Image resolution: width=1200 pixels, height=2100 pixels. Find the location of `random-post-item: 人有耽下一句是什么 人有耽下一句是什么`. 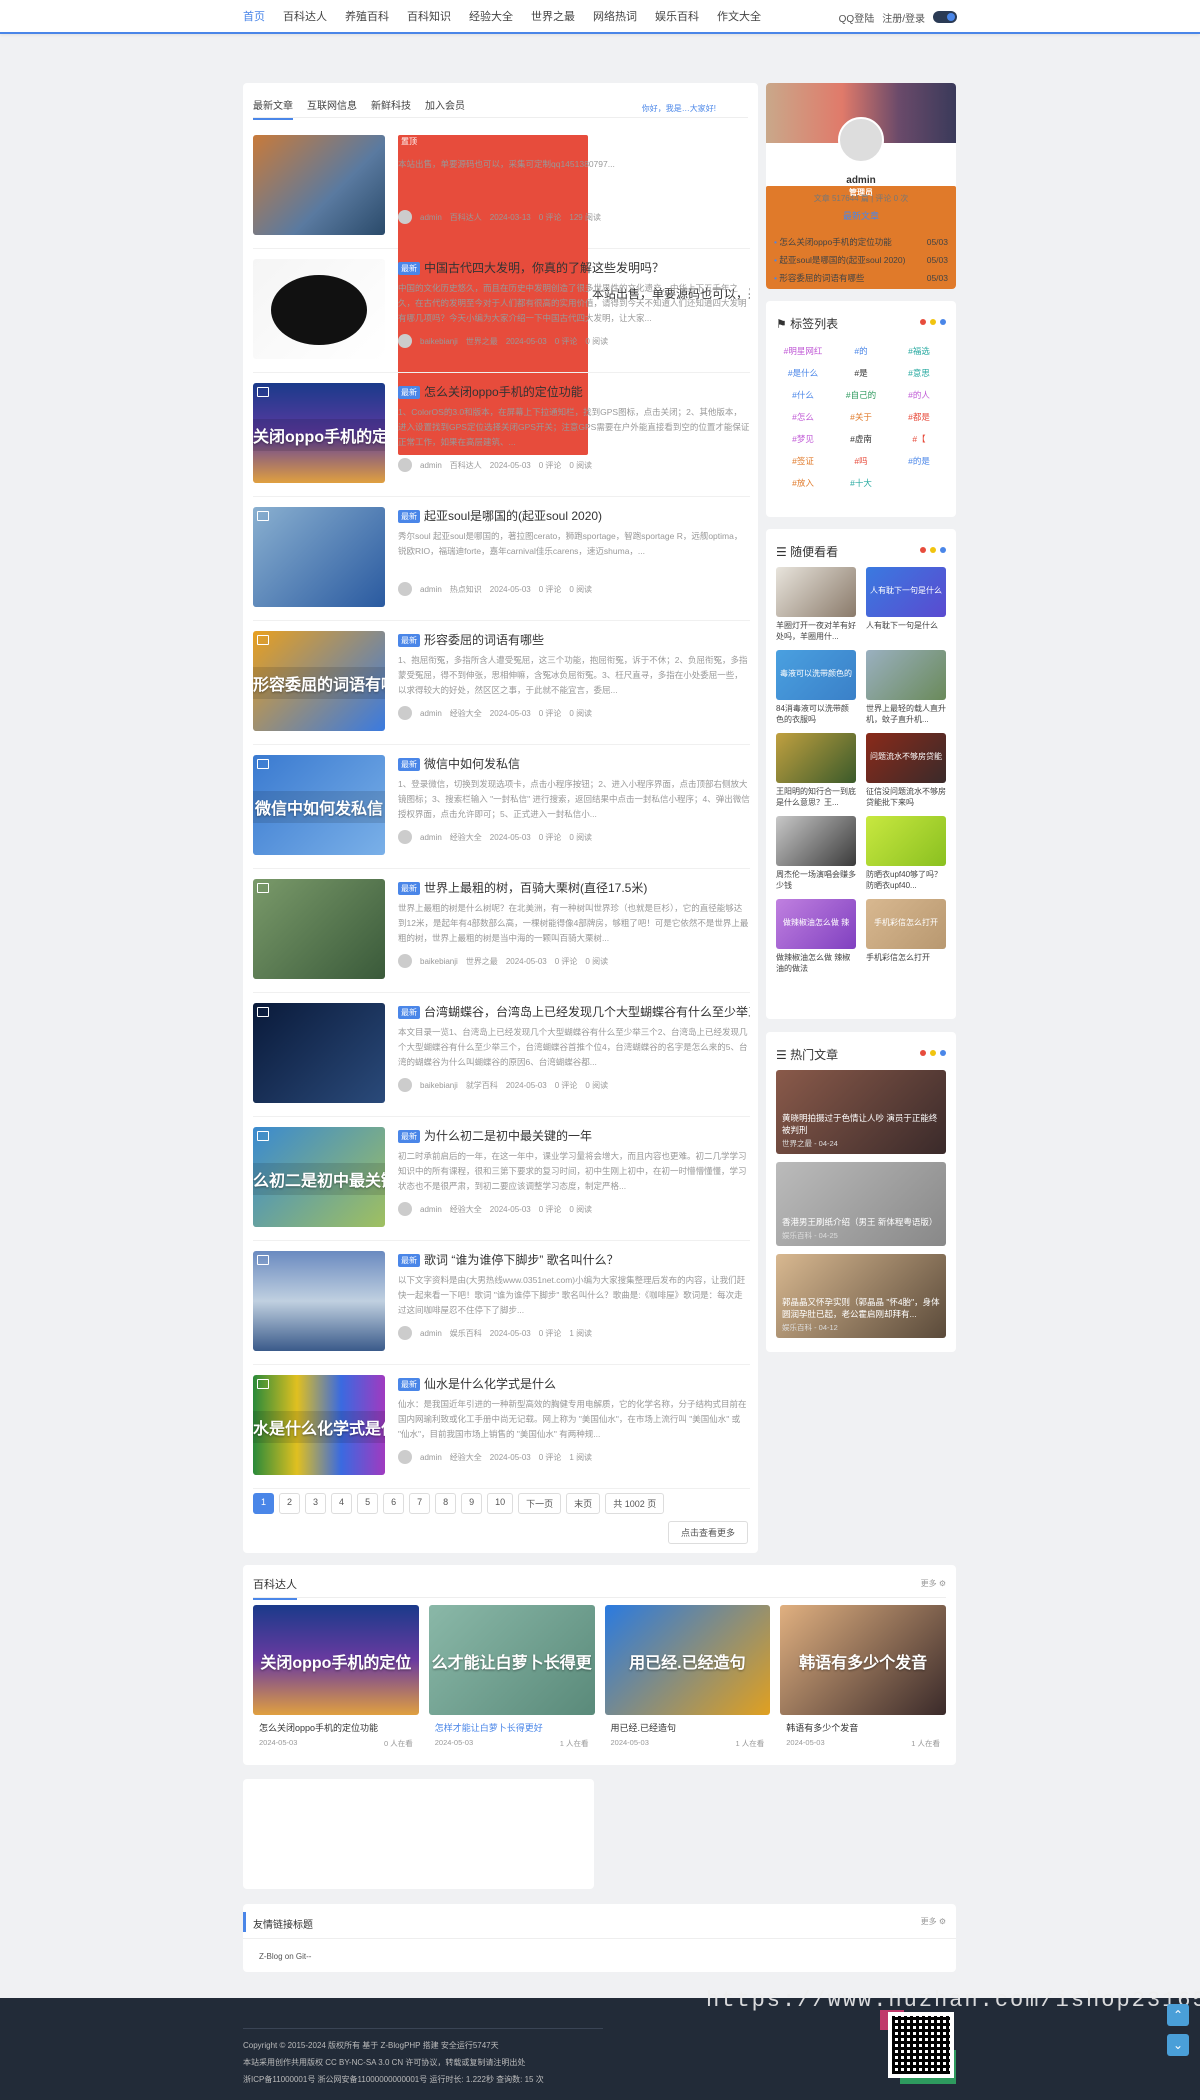

random-post-item: 人有耽下一句是什么 人有耽下一句是什么 is located at coordinates (906, 604).